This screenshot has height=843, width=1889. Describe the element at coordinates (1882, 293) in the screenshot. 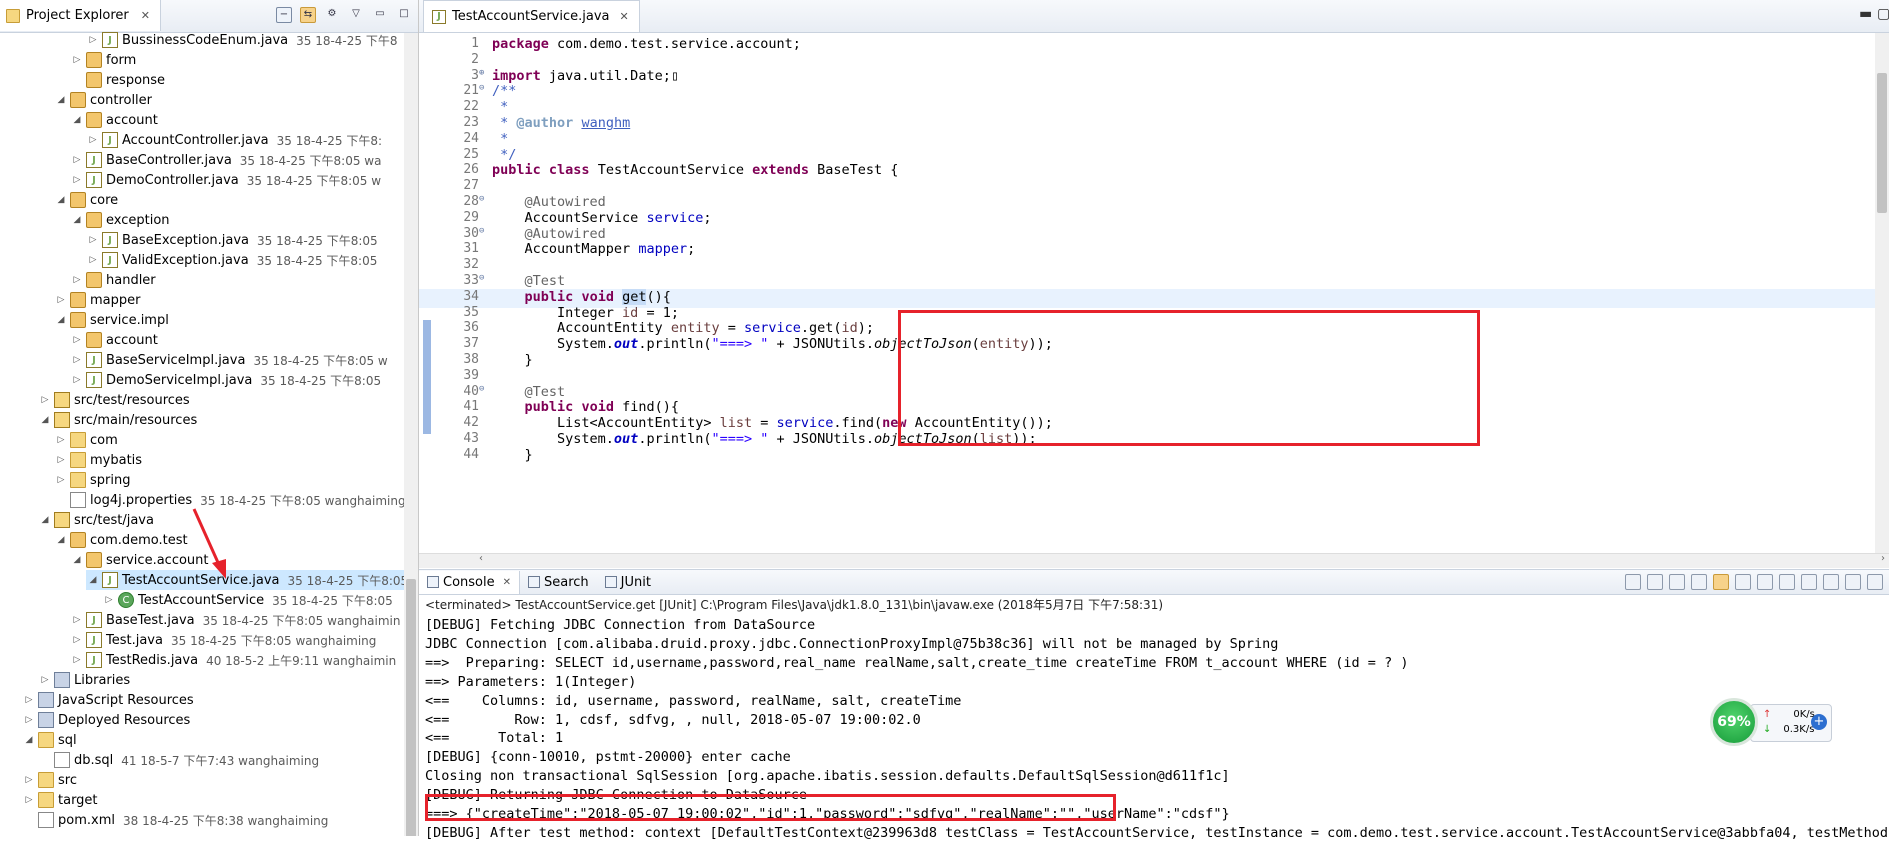

I see `editor-vertical-scrollbar` at that location.